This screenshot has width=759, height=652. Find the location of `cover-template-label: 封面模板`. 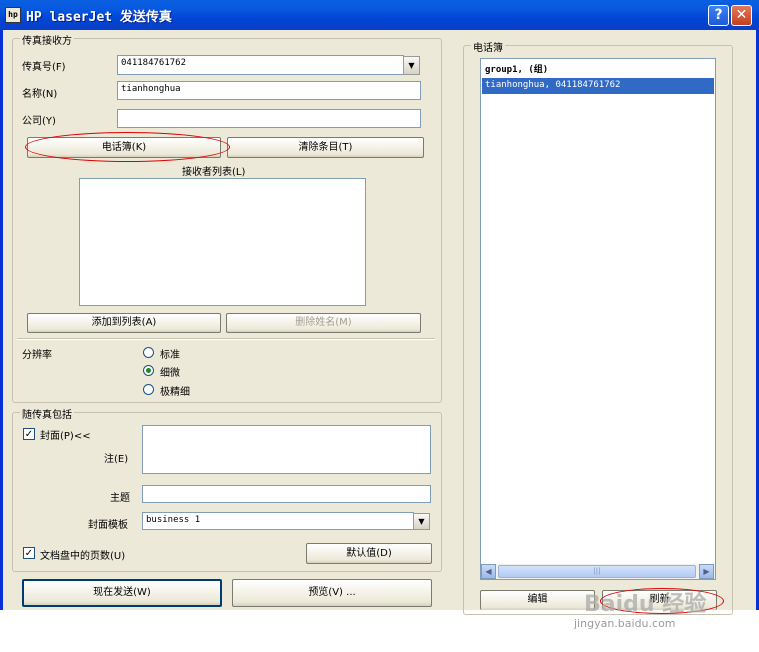

cover-template-label: 封面模板 is located at coordinates (108, 525).